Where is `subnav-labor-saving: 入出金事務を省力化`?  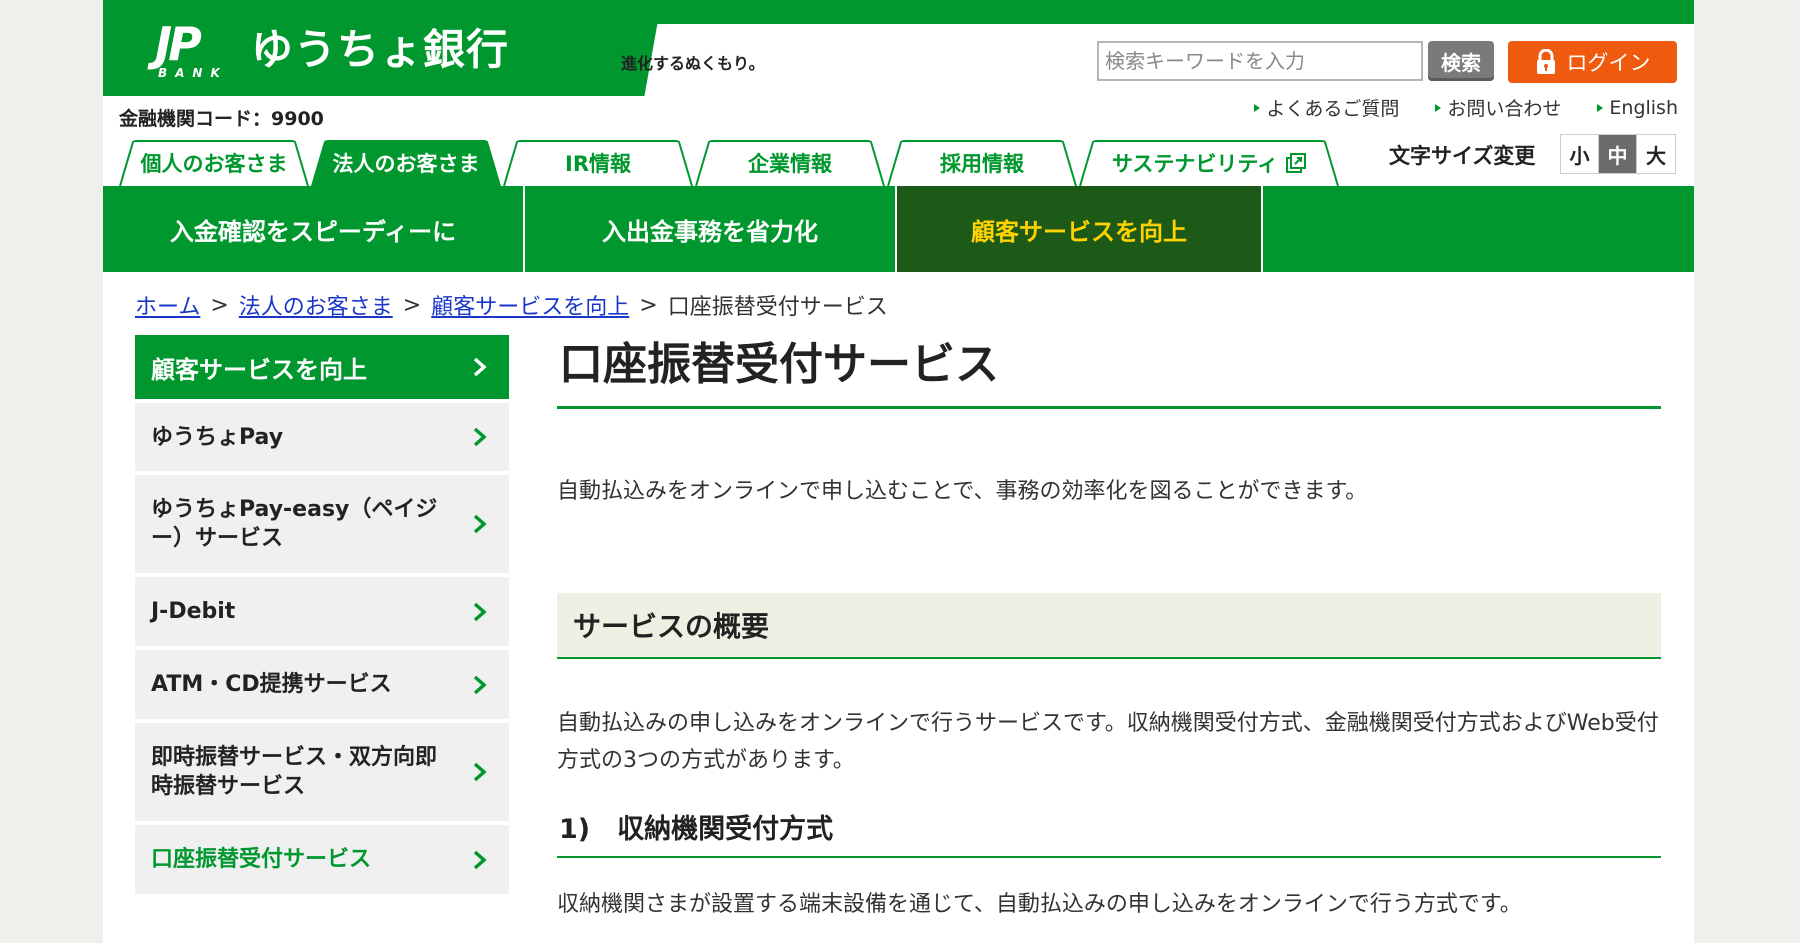 subnav-labor-saving: 入出金事務を省力化 is located at coordinates (711, 229).